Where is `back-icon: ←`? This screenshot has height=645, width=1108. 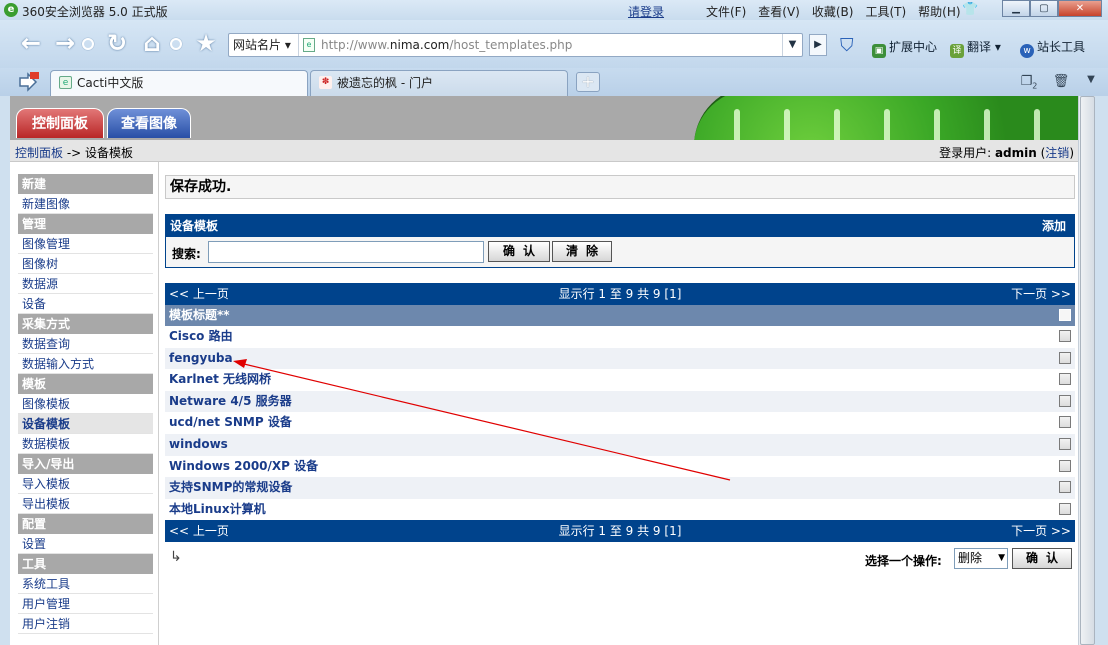 back-icon: ← is located at coordinates (31, 43).